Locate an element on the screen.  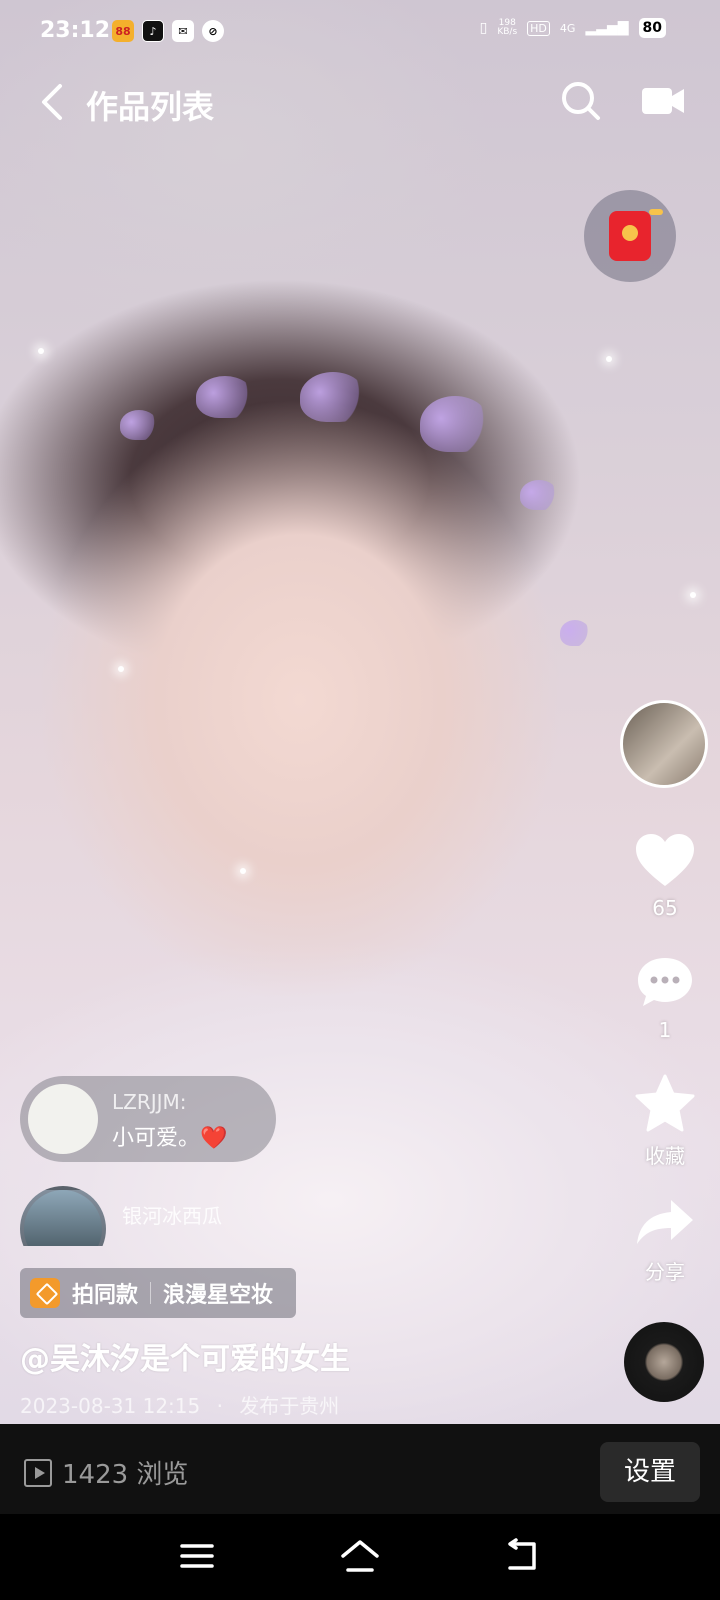
comment-button: 1 is located at coordinates (665, 998).